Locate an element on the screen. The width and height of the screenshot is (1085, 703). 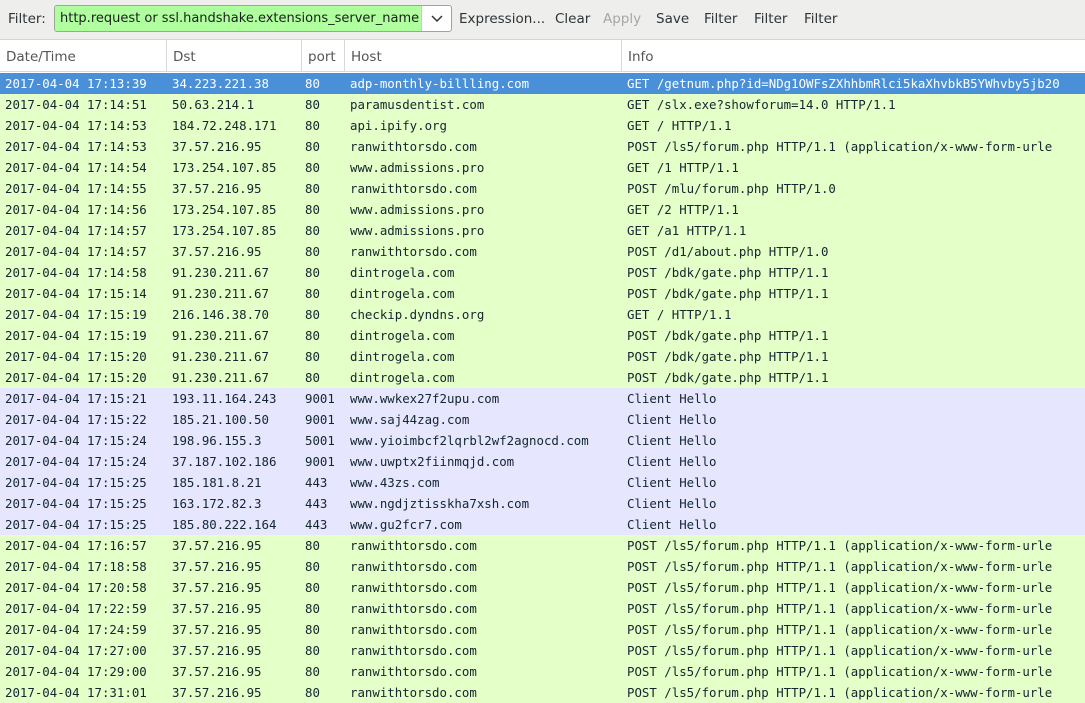
apply-button: Apply is located at coordinates (622, 19).